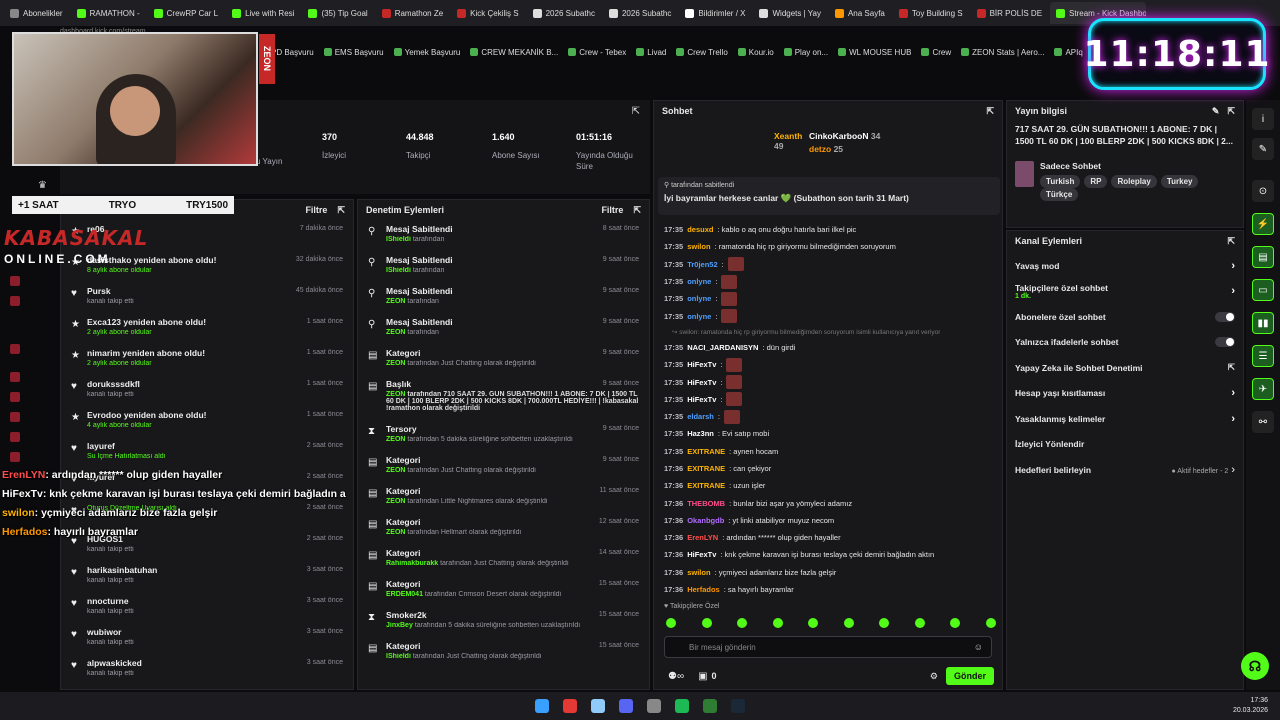  I want to click on bookmark-item: Livad, so click(651, 52).